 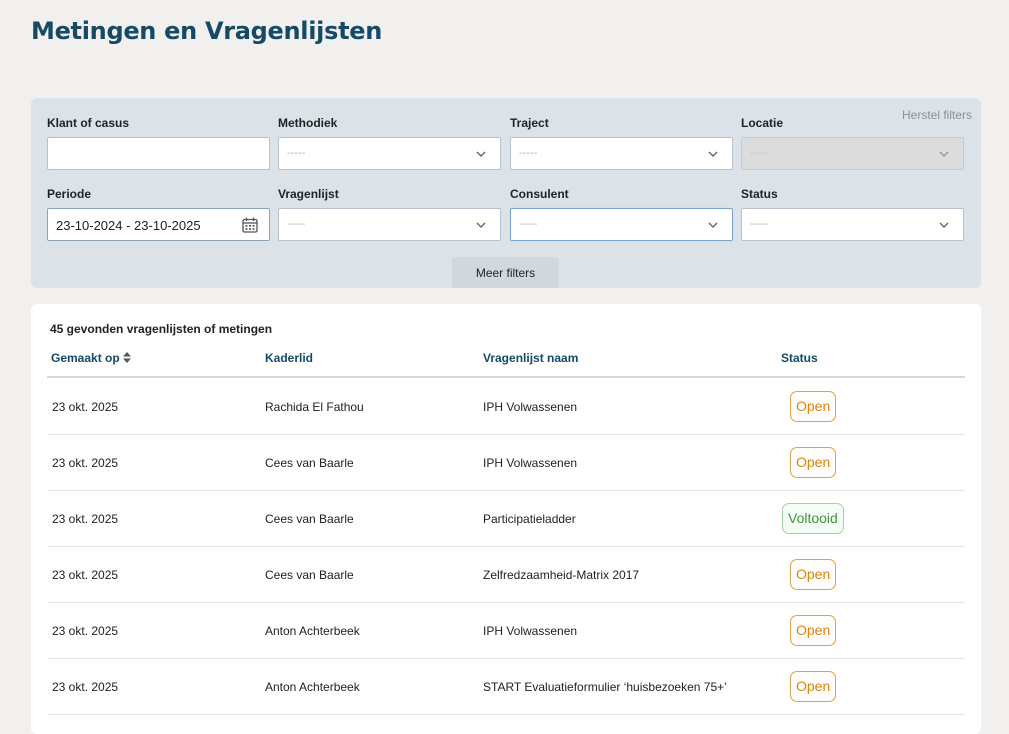 I want to click on filter-locatie: Locatie -----, so click(x=852, y=143).